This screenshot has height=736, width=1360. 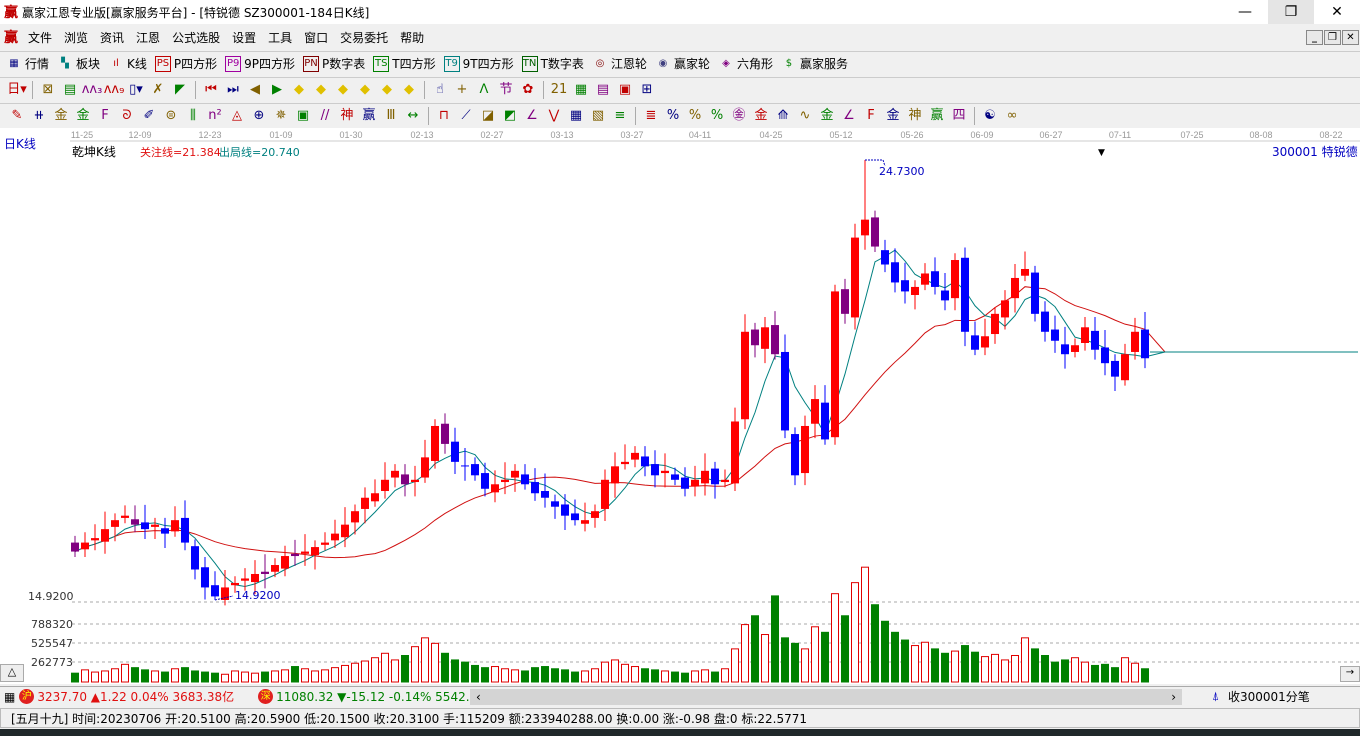 What do you see at coordinates (259, 116) in the screenshot?
I see `target-icon: ⊕` at bounding box center [259, 116].